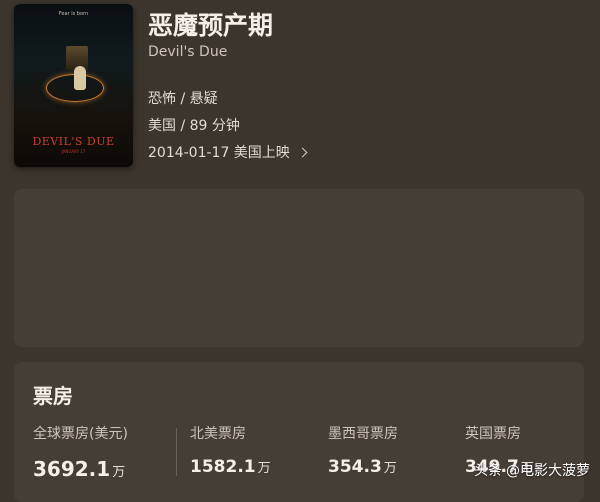 This screenshot has height=502, width=600. What do you see at coordinates (548, 471) in the screenshot?
I see `watermark-handle: @电影大菠萝` at bounding box center [548, 471].